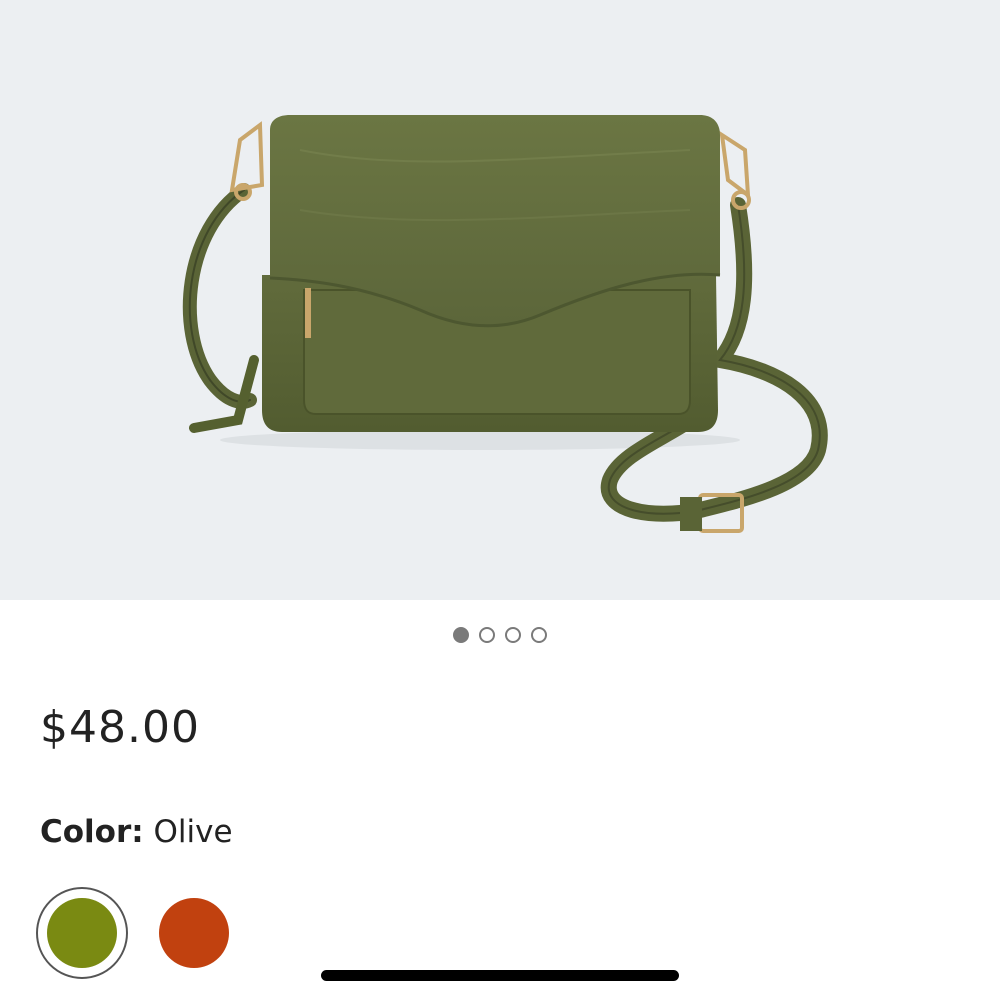 The image size is (1000, 1000). Describe the element at coordinates (138, 933) in the screenshot. I see `color-swatches` at that location.